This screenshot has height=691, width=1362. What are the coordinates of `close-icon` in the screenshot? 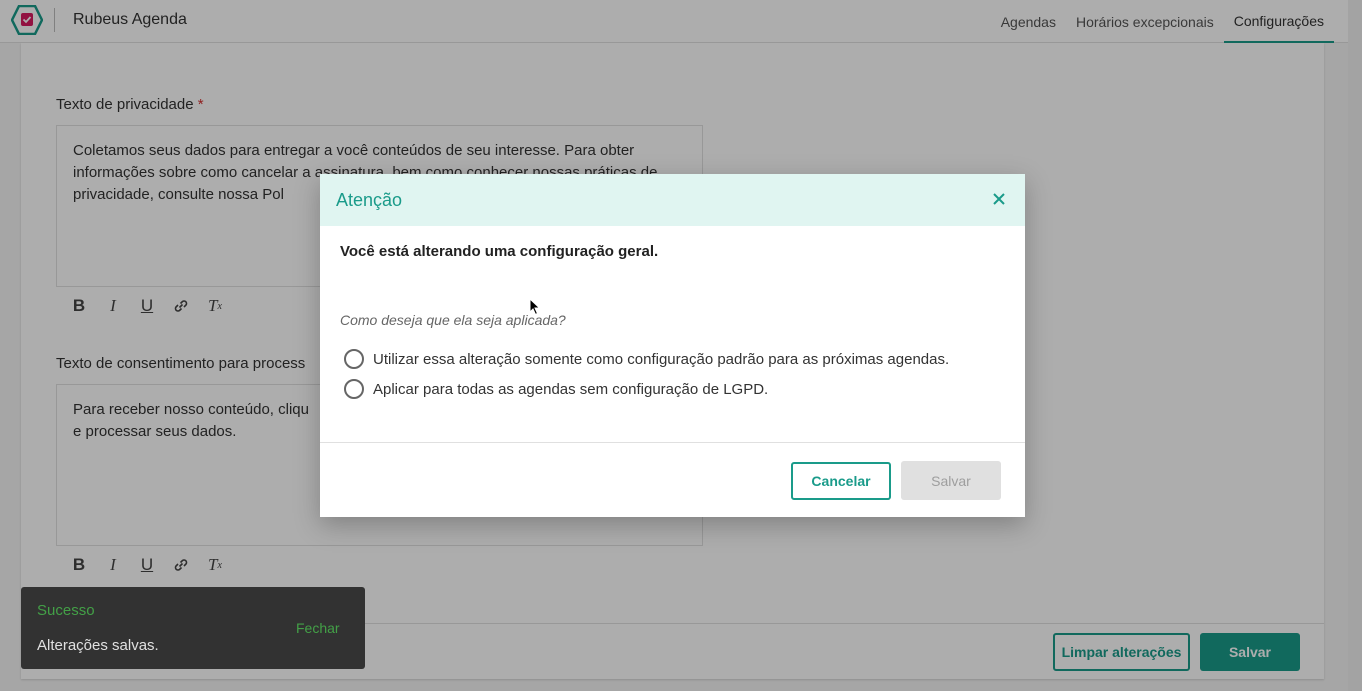 It's located at (999, 199).